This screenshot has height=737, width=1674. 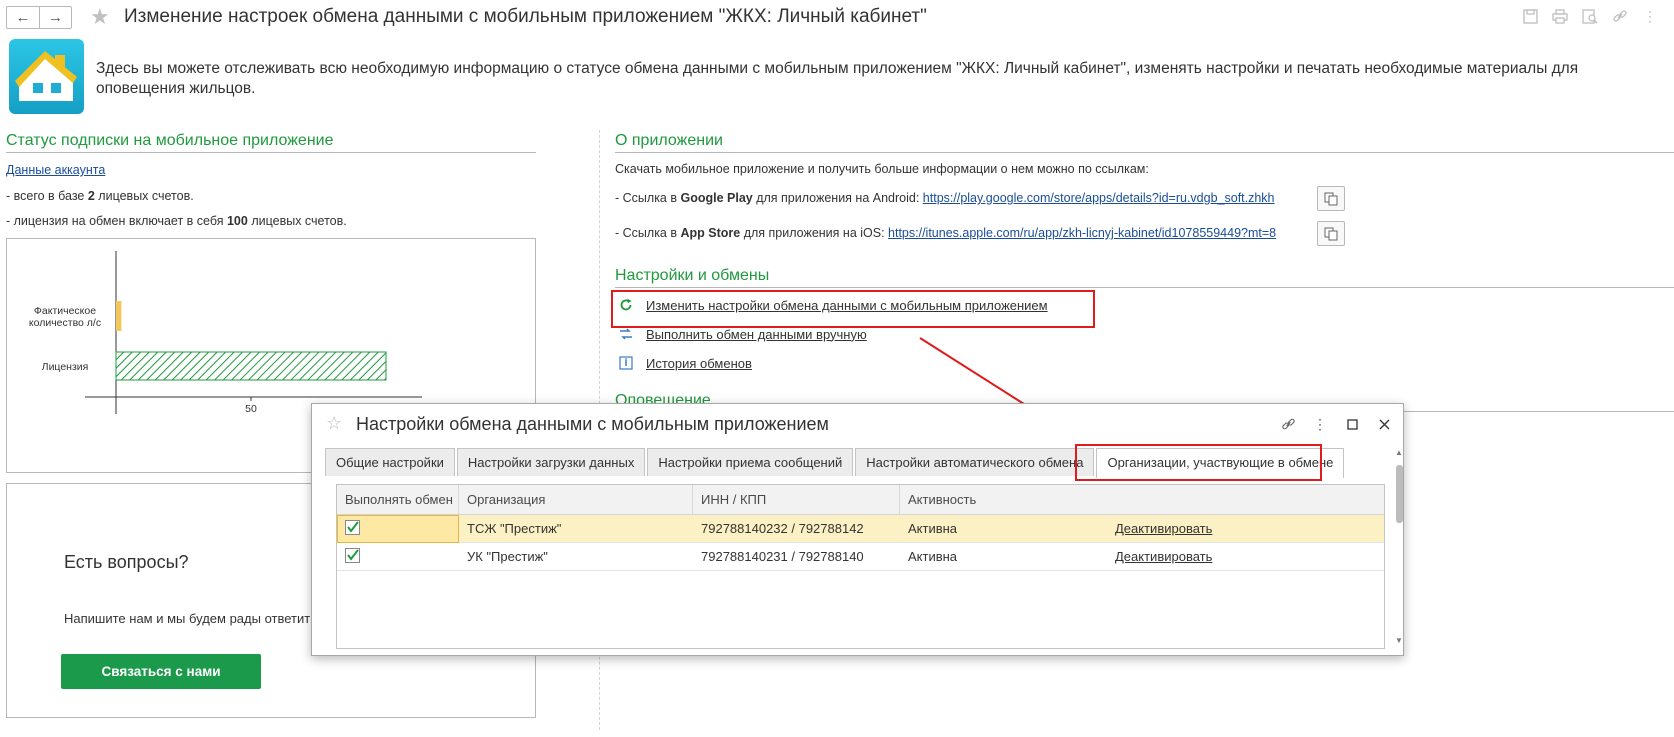 What do you see at coordinates (576, 500) in the screenshot?
I see `column-organization: Организация` at bounding box center [576, 500].